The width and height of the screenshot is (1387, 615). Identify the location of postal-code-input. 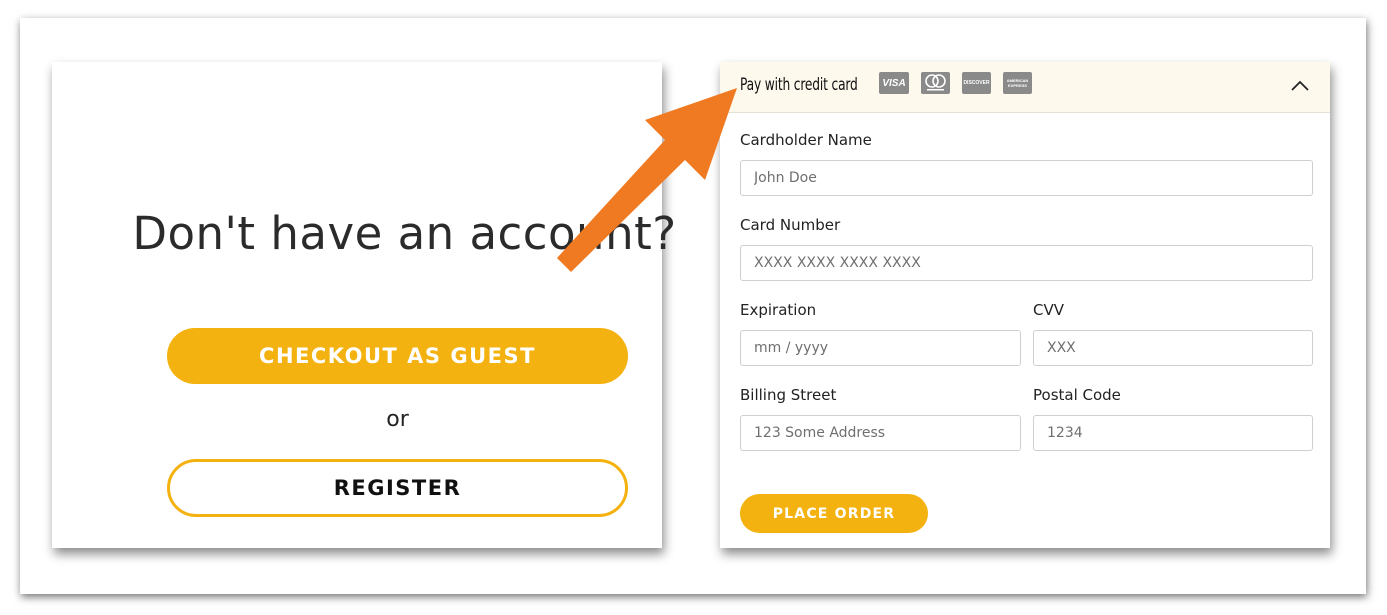
(1173, 433).